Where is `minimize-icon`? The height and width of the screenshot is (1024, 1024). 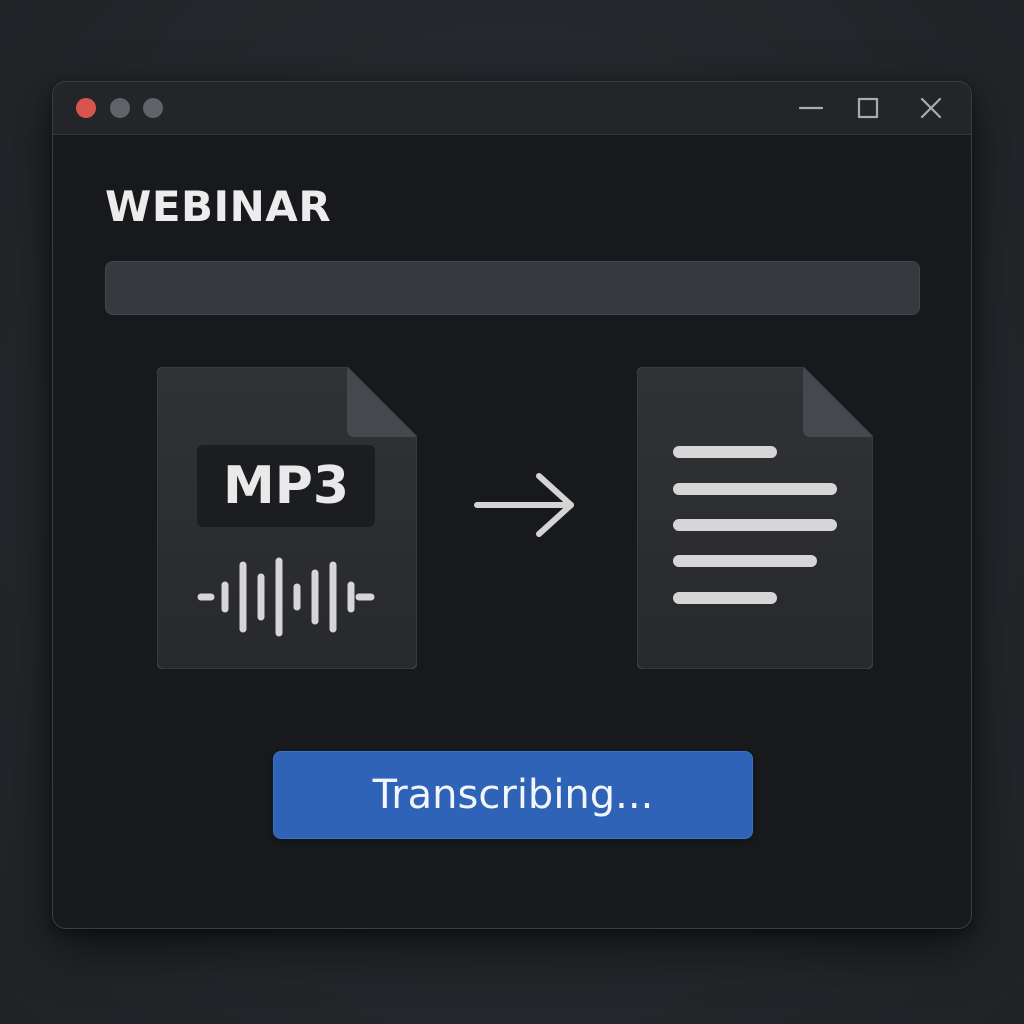 minimize-icon is located at coordinates (811, 108).